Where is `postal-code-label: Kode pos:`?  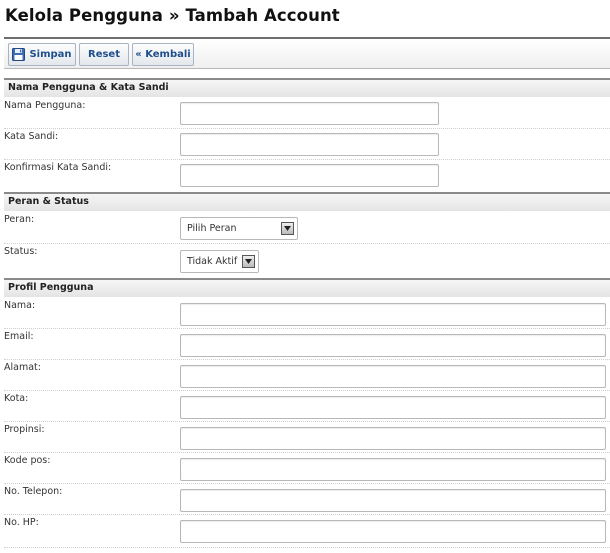
postal-code-label: Kode pos: is located at coordinates (27, 460).